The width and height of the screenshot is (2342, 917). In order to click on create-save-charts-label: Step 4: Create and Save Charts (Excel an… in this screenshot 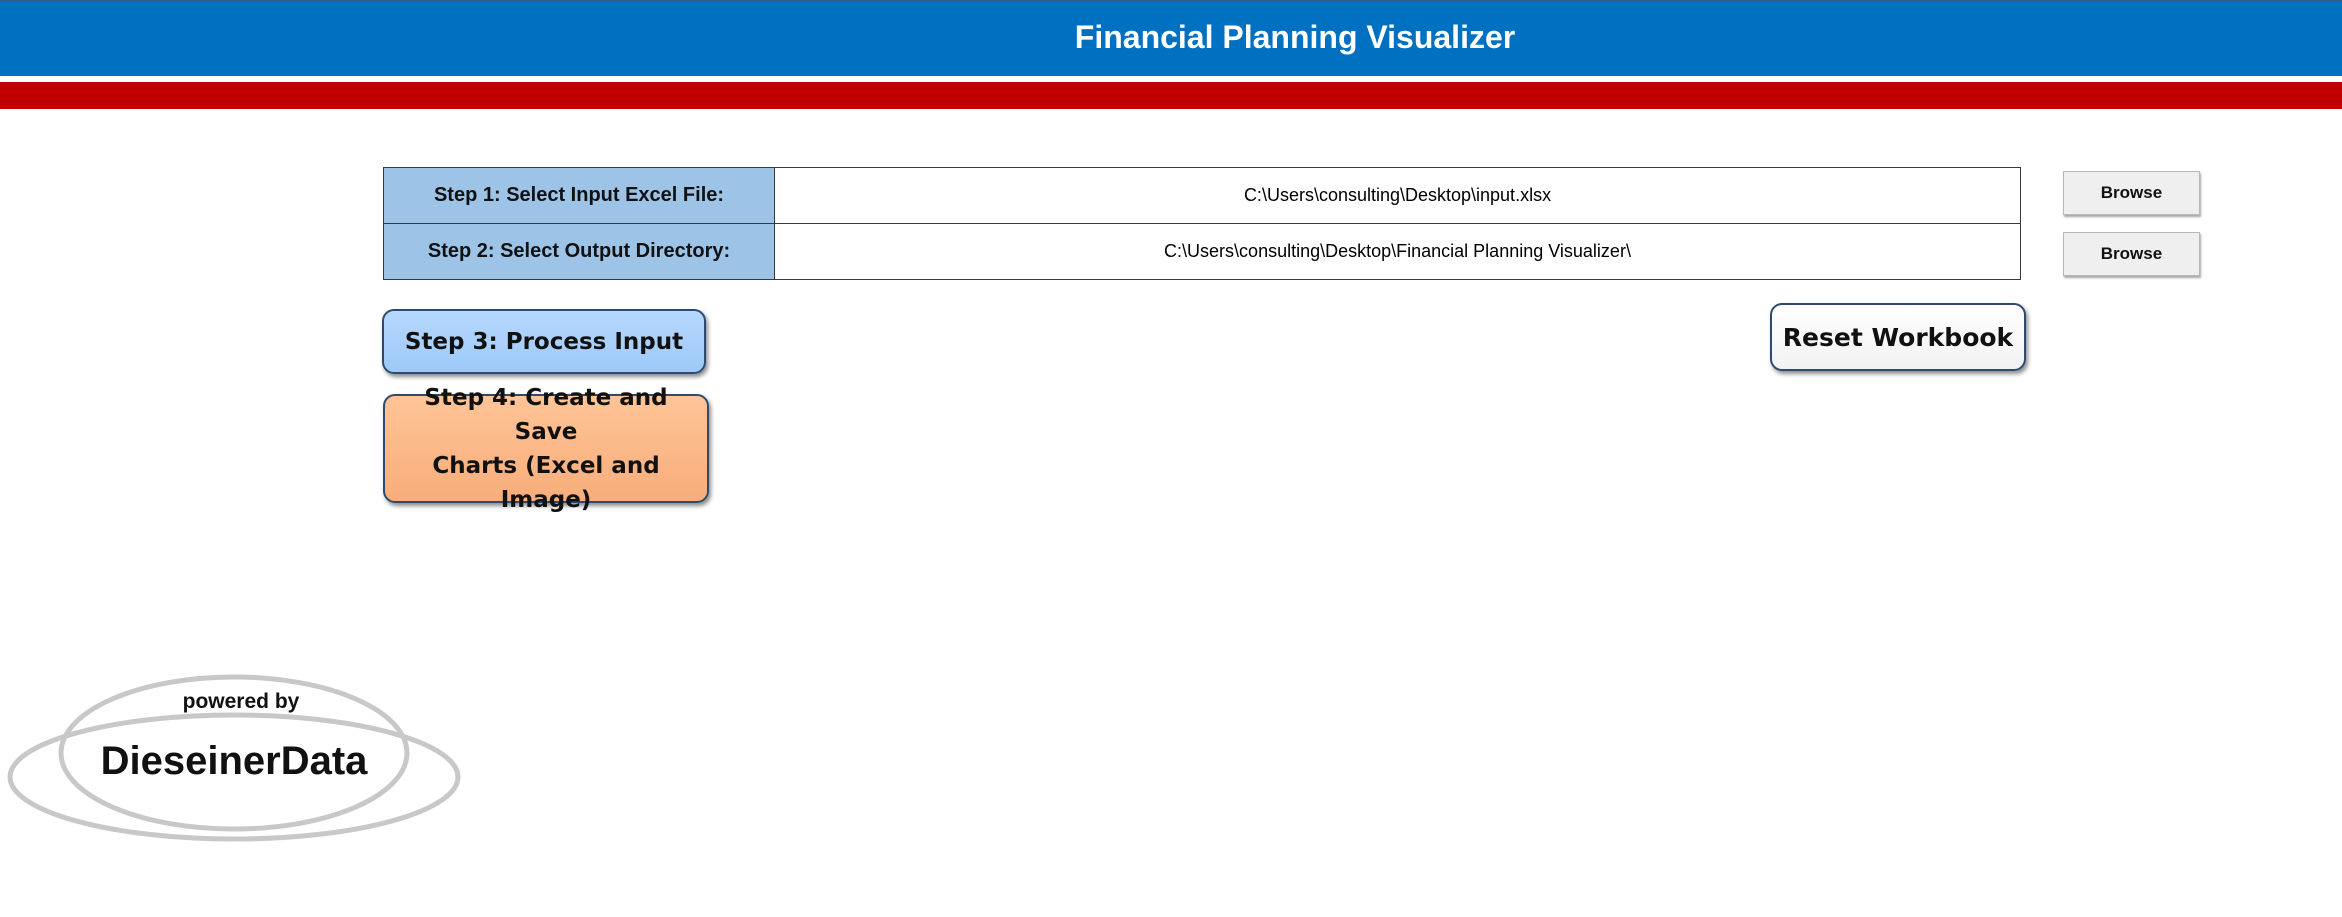, I will do `click(546, 449)`.